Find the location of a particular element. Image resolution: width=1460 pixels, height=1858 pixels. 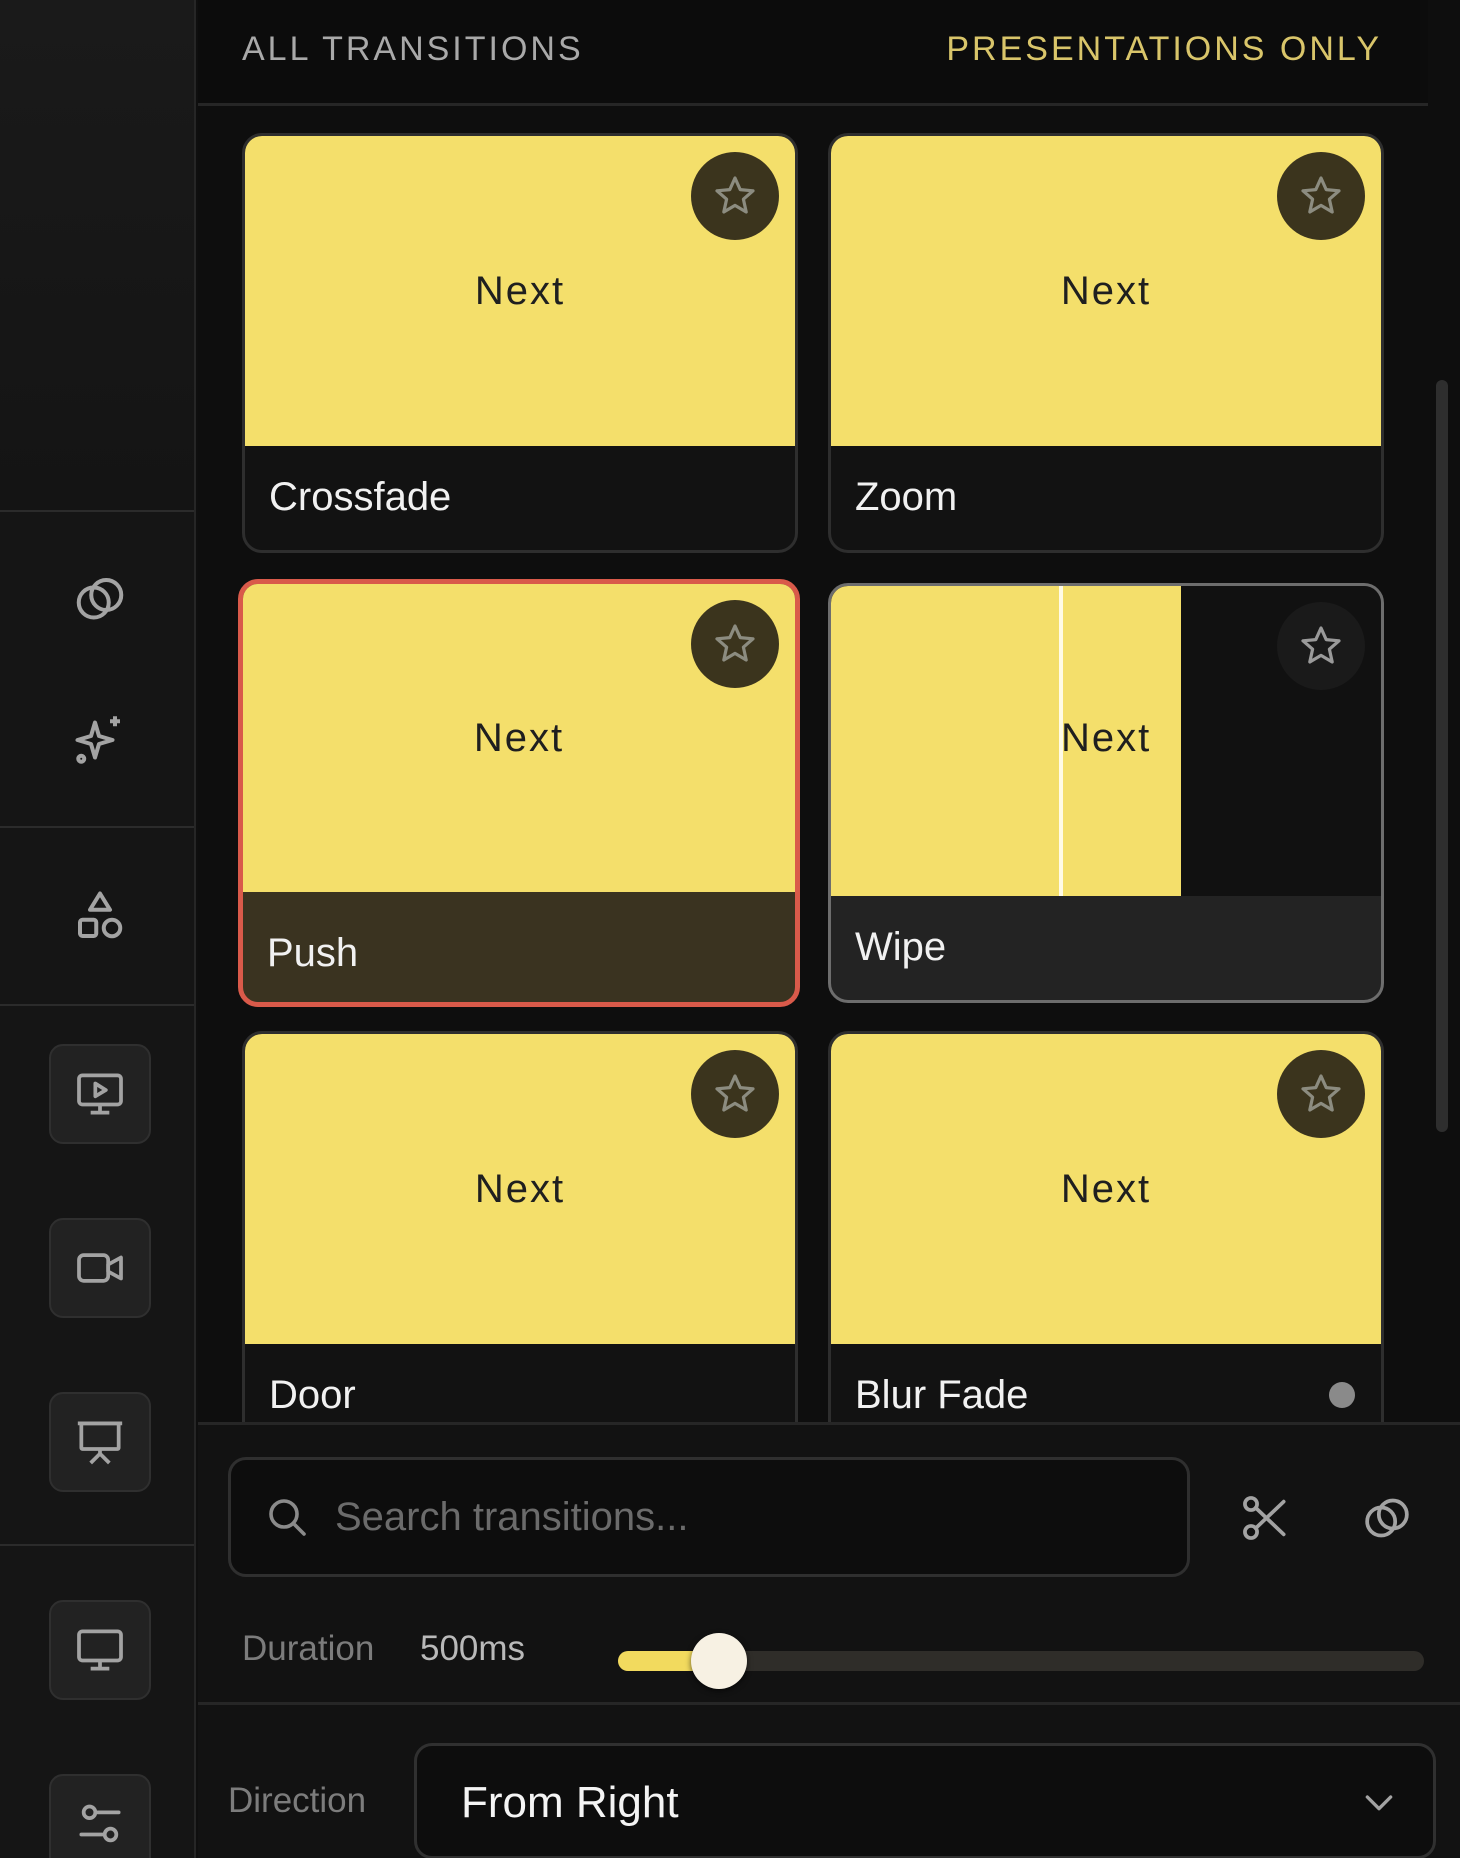

scissors-icon is located at coordinates (1265, 1518).